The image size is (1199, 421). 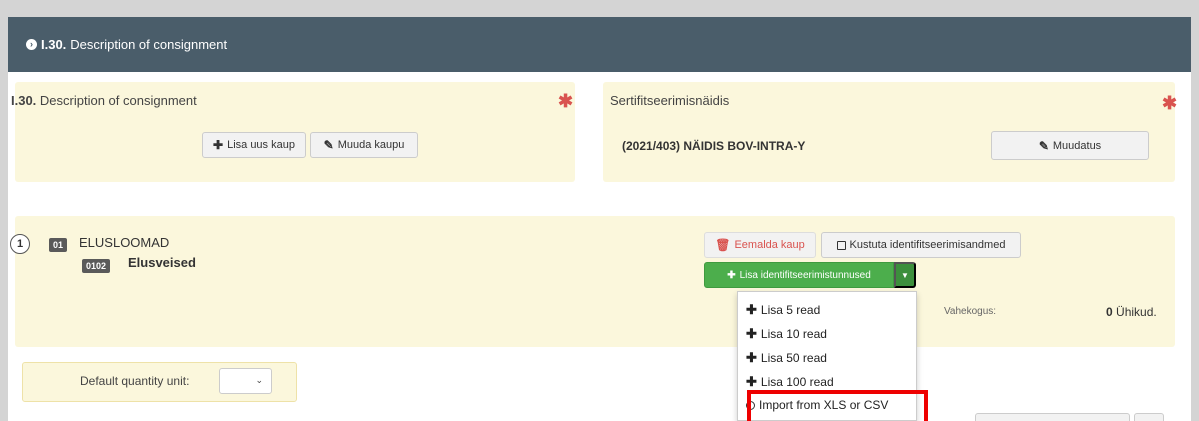 I want to click on category-code-badge: 01, so click(x=58, y=245).